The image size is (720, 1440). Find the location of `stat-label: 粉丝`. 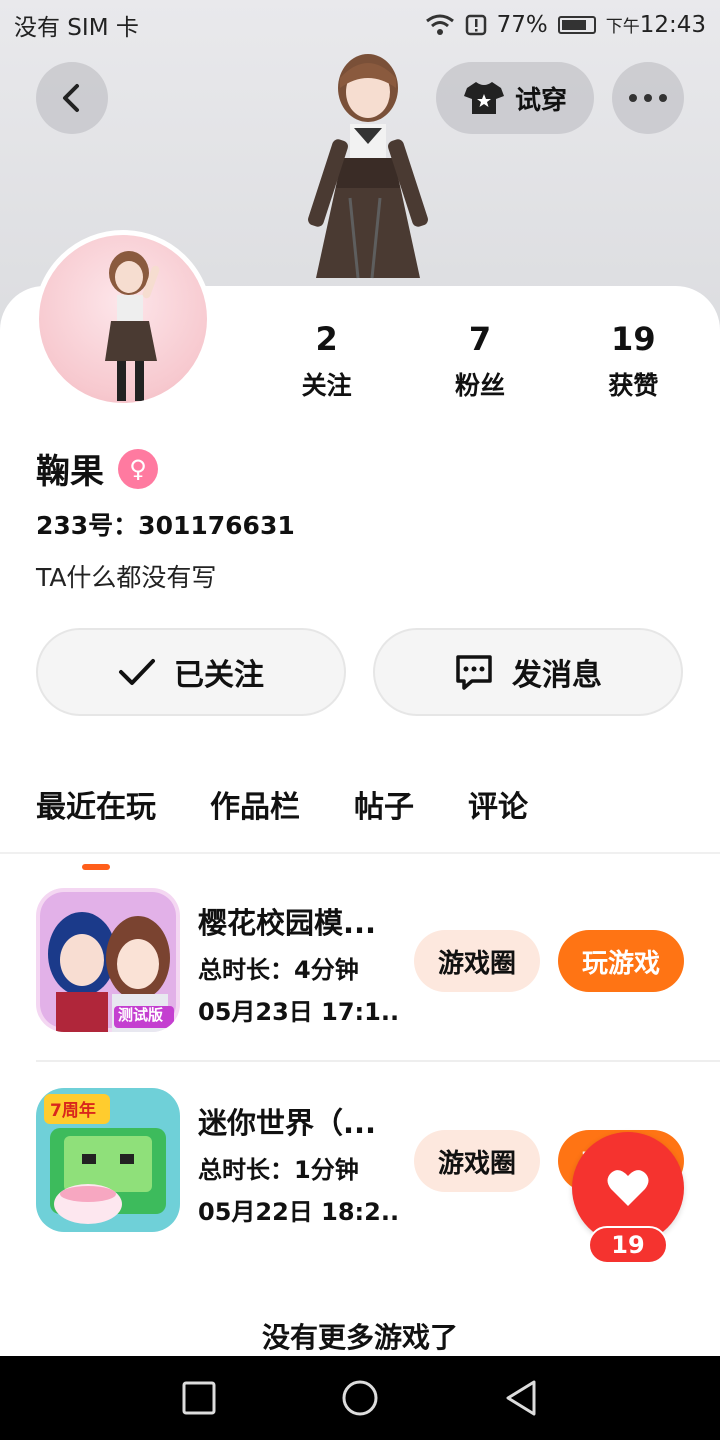

stat-label: 粉丝 is located at coordinates (479, 385).